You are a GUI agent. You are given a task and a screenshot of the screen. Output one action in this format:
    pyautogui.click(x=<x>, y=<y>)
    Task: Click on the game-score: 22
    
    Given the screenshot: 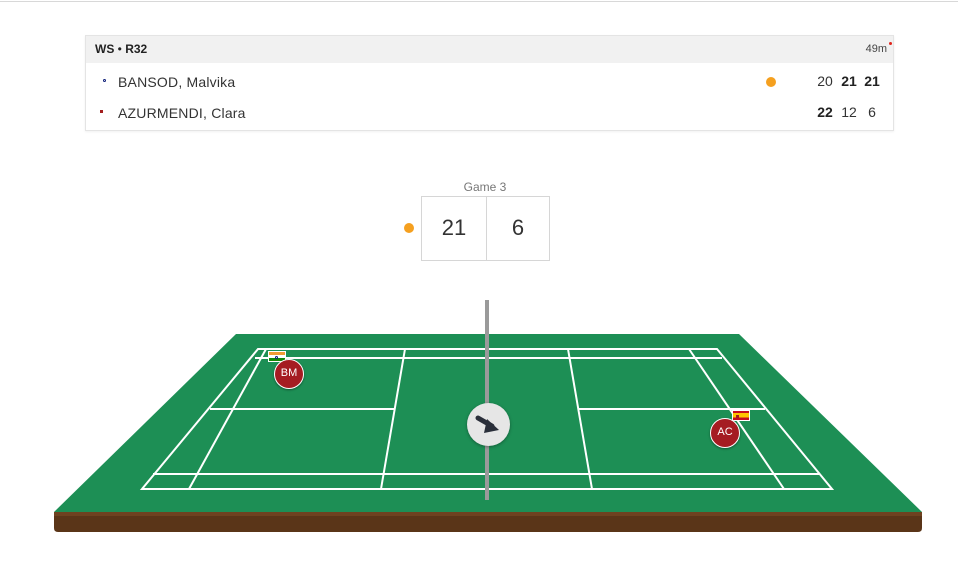 What is the action you would take?
    pyautogui.click(x=825, y=112)
    